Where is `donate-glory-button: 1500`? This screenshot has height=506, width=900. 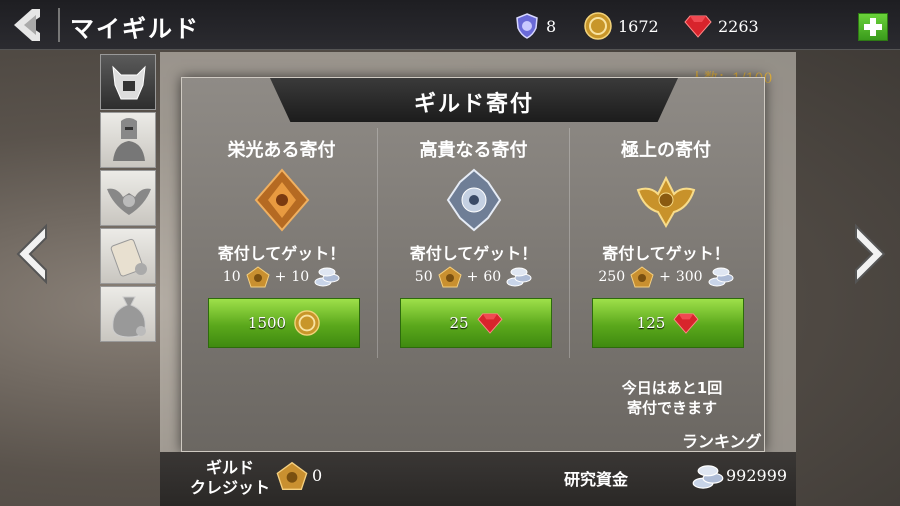
donate-glory-button: 1500 is located at coordinates (284, 323).